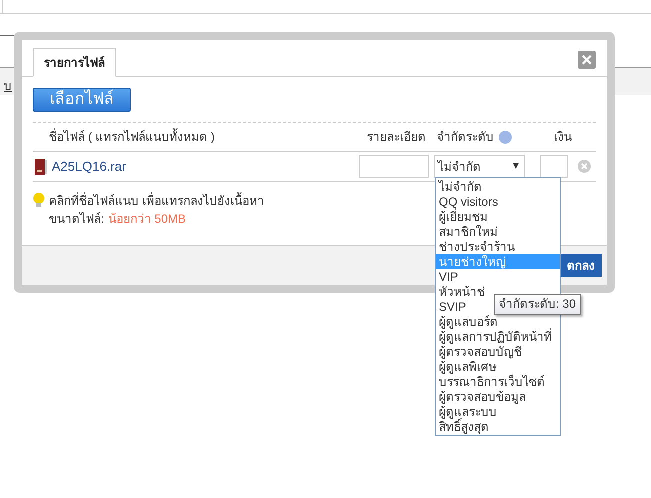 This screenshot has height=498, width=651. Describe the element at coordinates (394, 166) in the screenshot. I see `description-input` at that location.